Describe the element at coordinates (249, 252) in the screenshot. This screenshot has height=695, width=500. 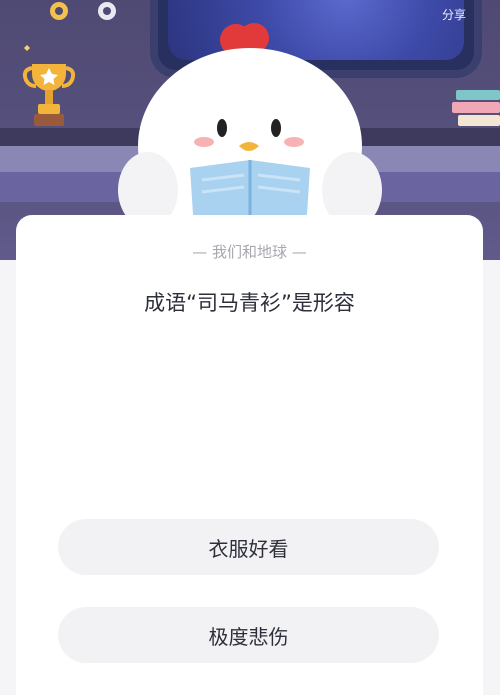
I see `section-label: — 我们和地球 —` at that location.